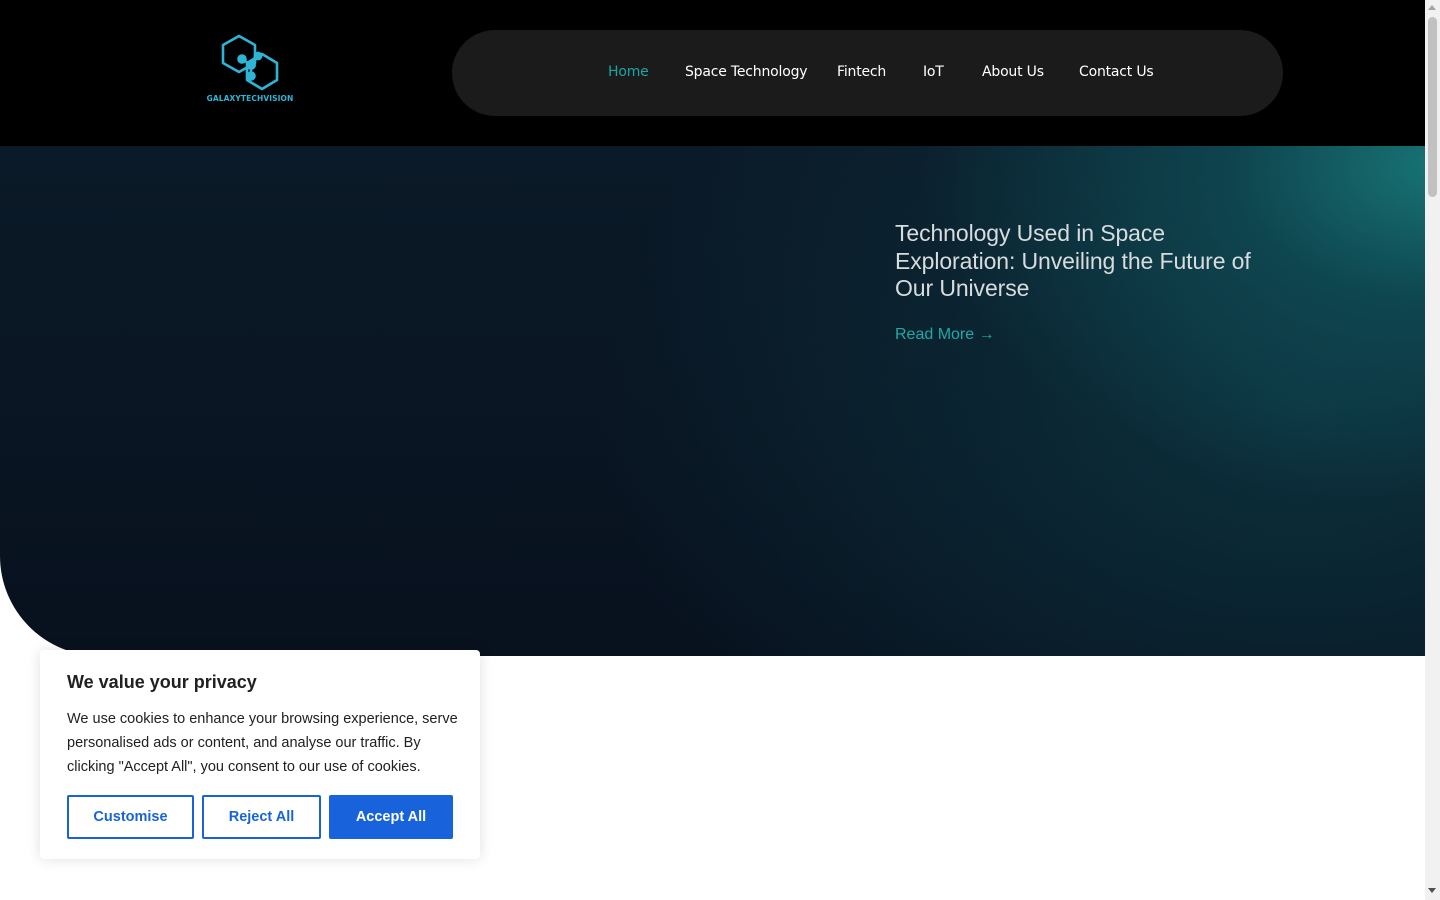 This screenshot has height=900, width=1440. Describe the element at coordinates (1432, 450) in the screenshot. I see `page-scrollbar` at that location.